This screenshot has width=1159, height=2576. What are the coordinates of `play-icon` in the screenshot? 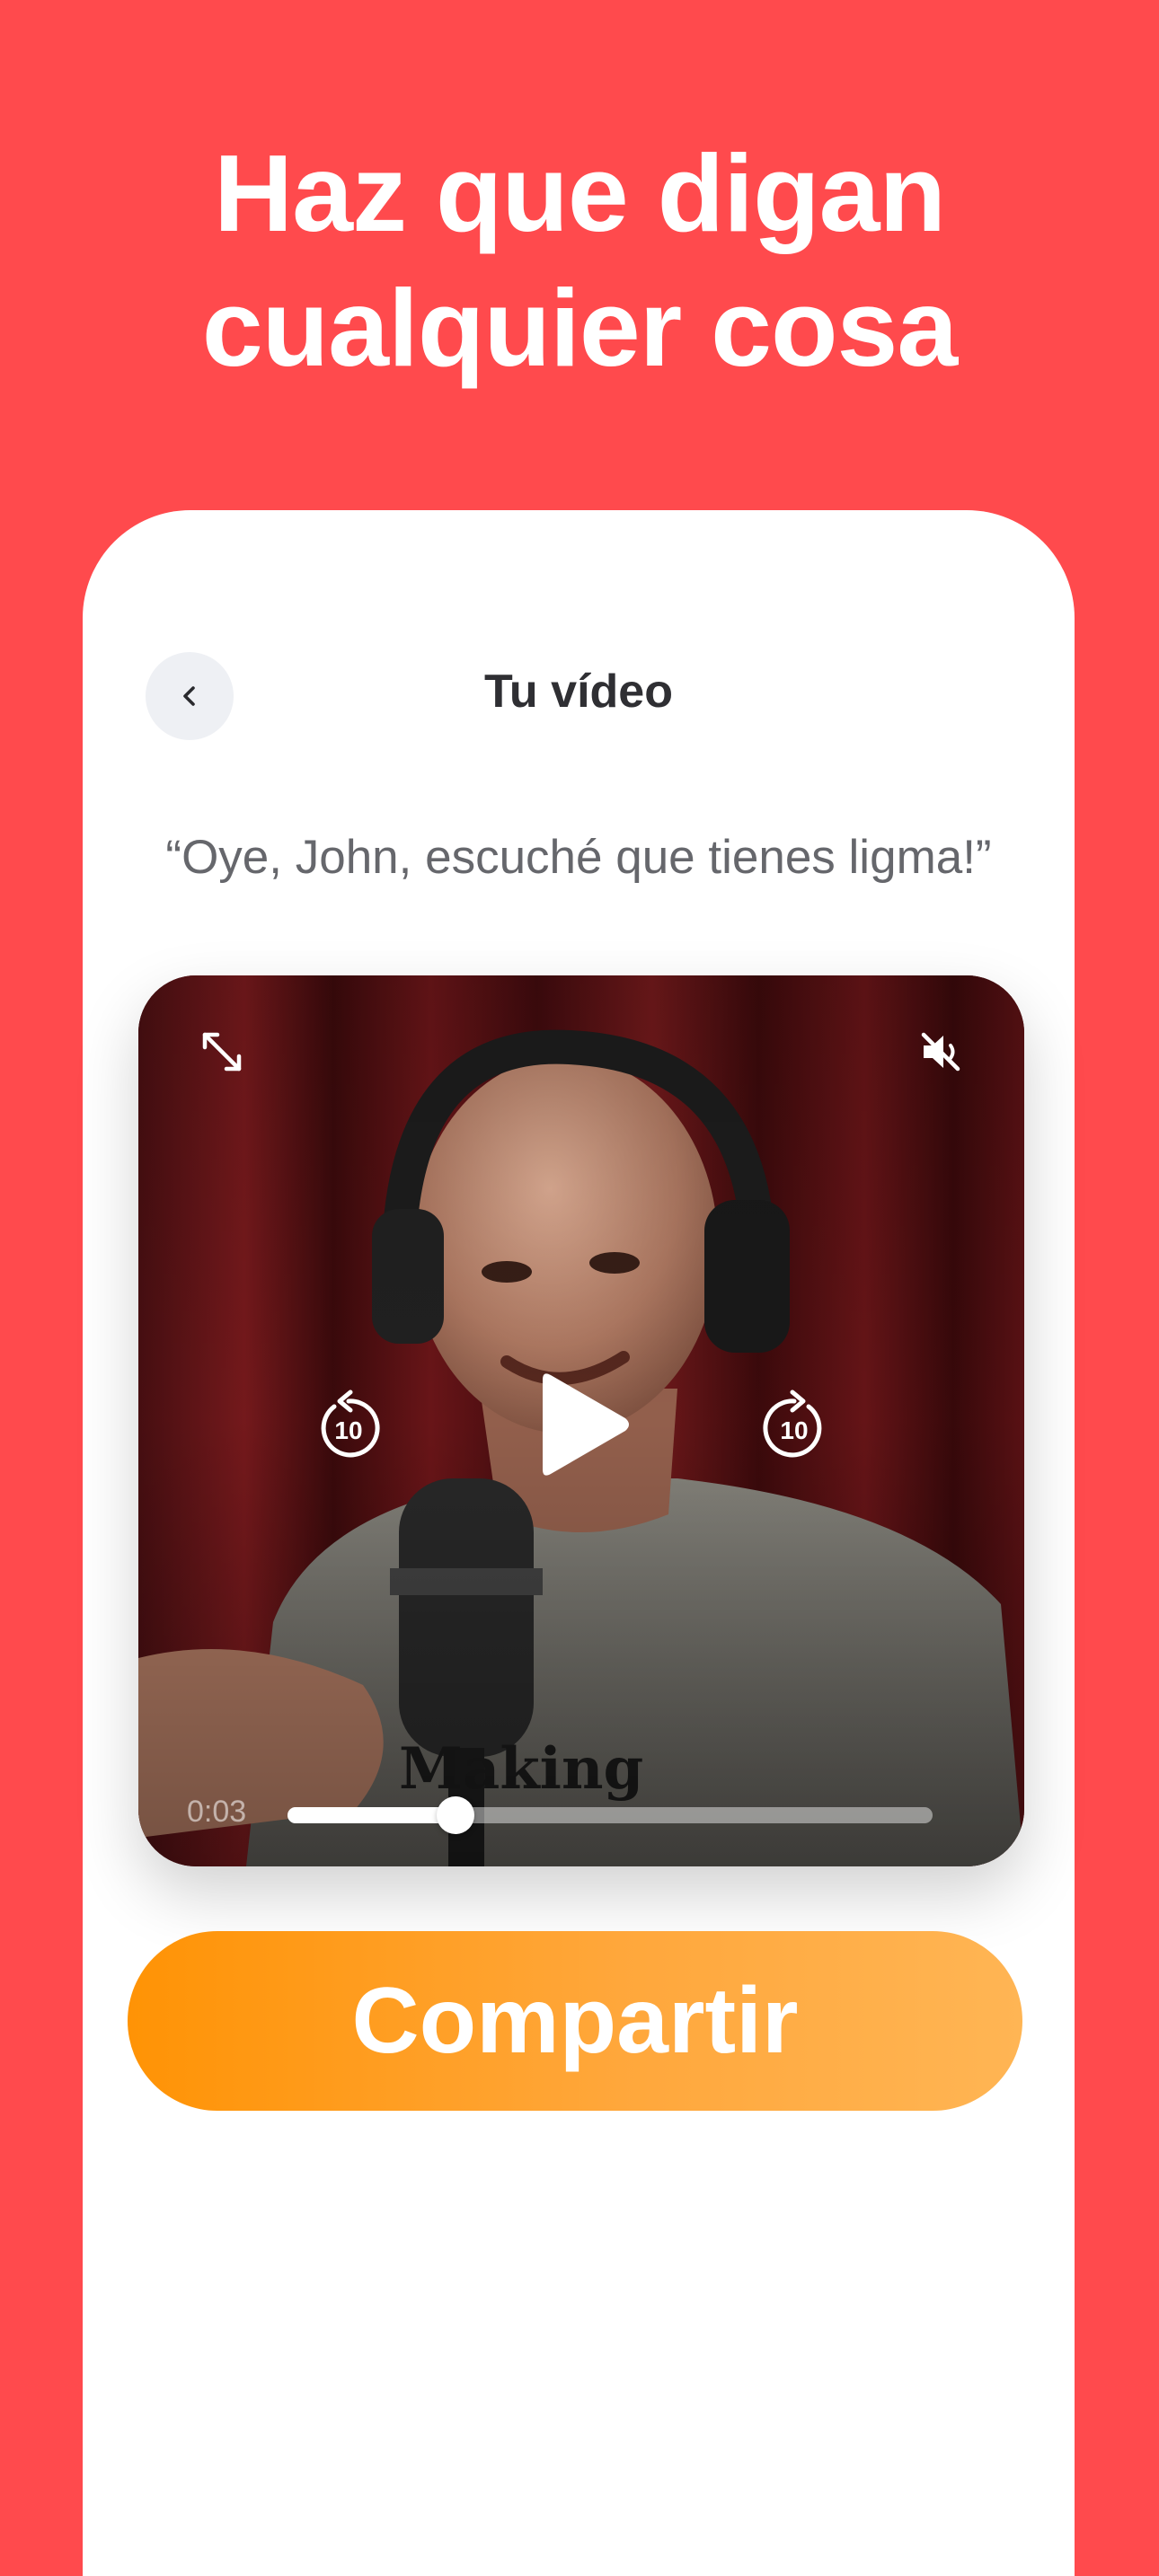 It's located at (586, 1424).